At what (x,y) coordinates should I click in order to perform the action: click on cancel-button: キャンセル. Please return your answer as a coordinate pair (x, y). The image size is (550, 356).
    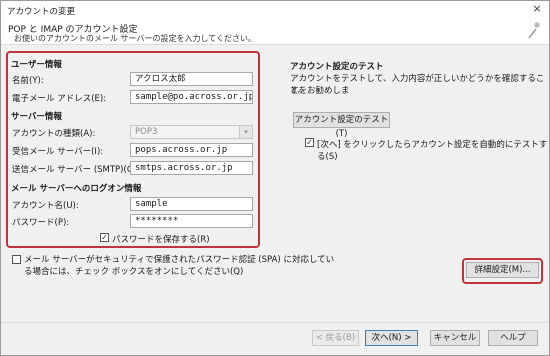
    Looking at the image, I should click on (455, 338).